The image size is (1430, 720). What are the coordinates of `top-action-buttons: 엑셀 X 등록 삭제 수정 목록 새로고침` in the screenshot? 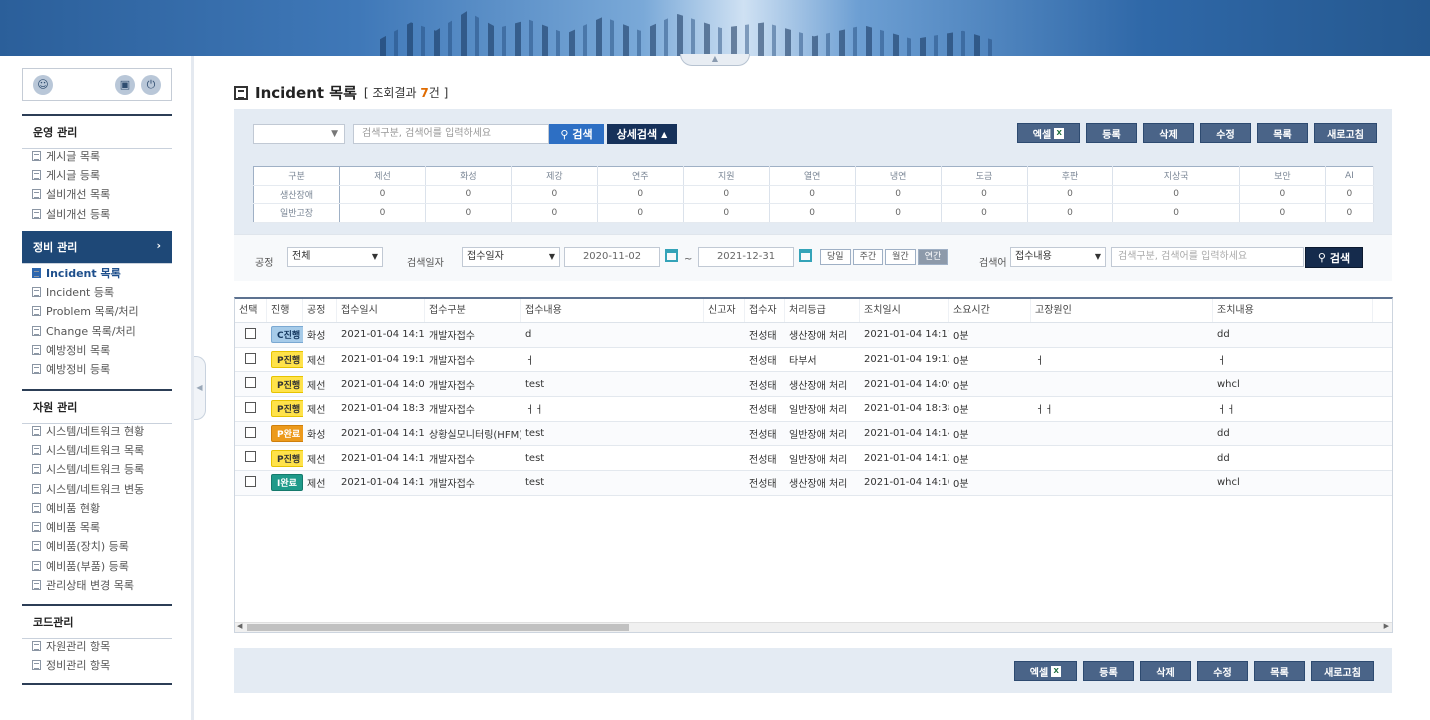 It's located at (1197, 133).